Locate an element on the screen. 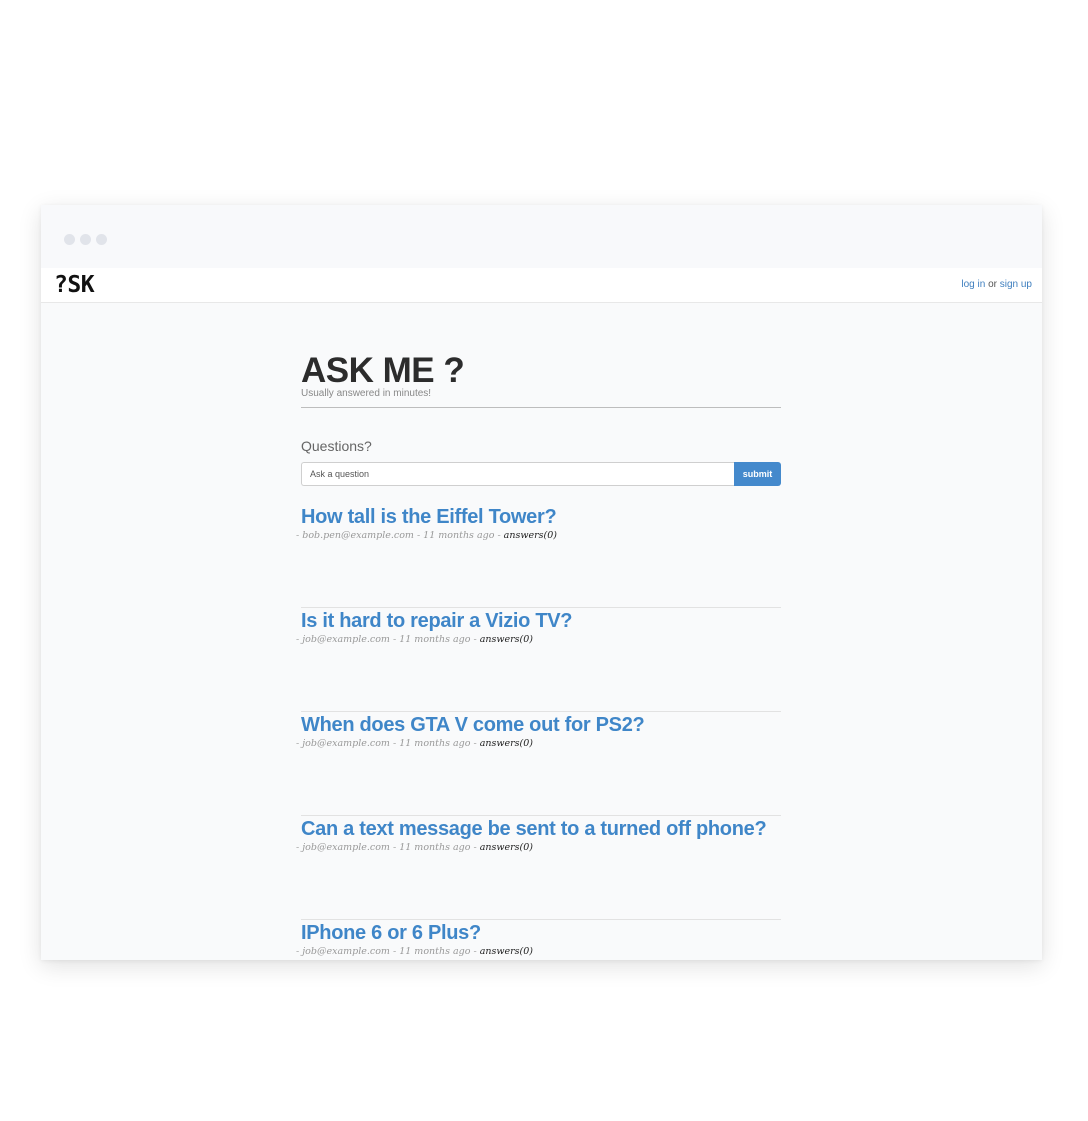  page-subtitle: Usually answered in minutes! is located at coordinates (366, 393).